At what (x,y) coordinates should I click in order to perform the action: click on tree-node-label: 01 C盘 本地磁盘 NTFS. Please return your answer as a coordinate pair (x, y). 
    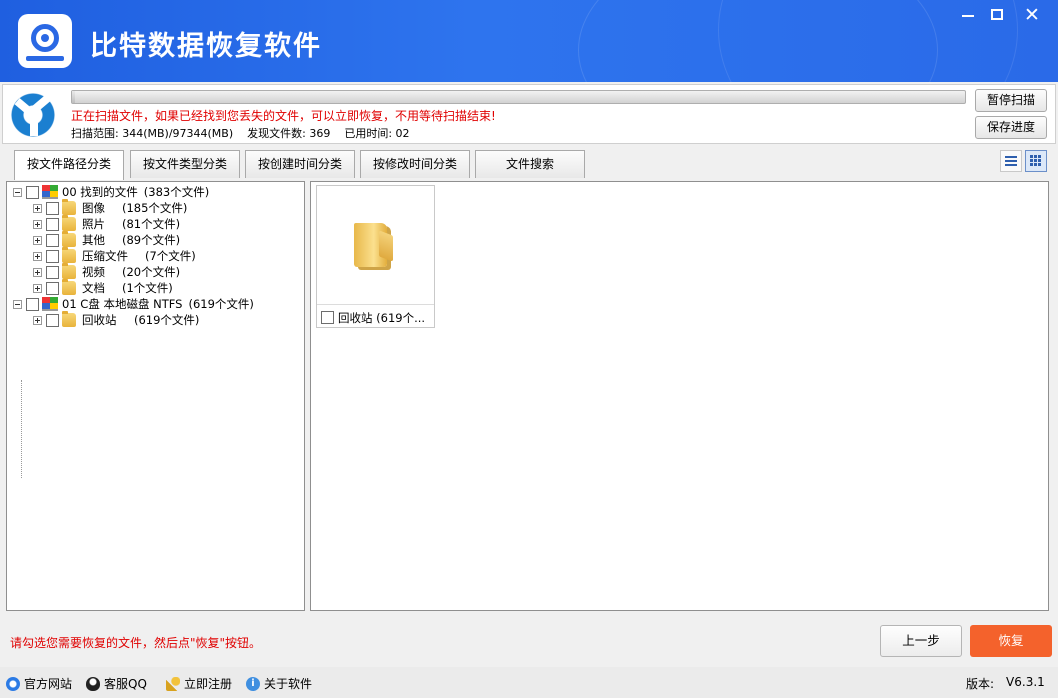
    Looking at the image, I should click on (122, 304).